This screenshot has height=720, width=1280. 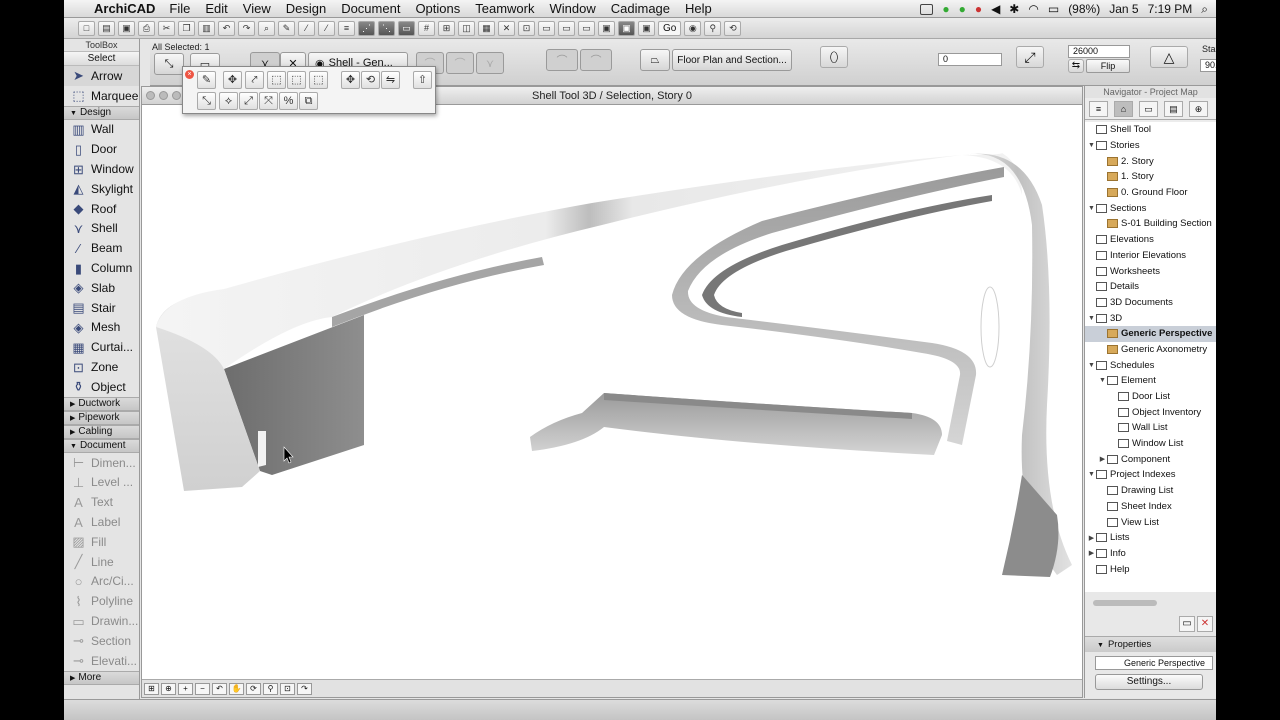 What do you see at coordinates (151, 688) in the screenshot?
I see `zoom-fit-icon: ⊞` at bounding box center [151, 688].